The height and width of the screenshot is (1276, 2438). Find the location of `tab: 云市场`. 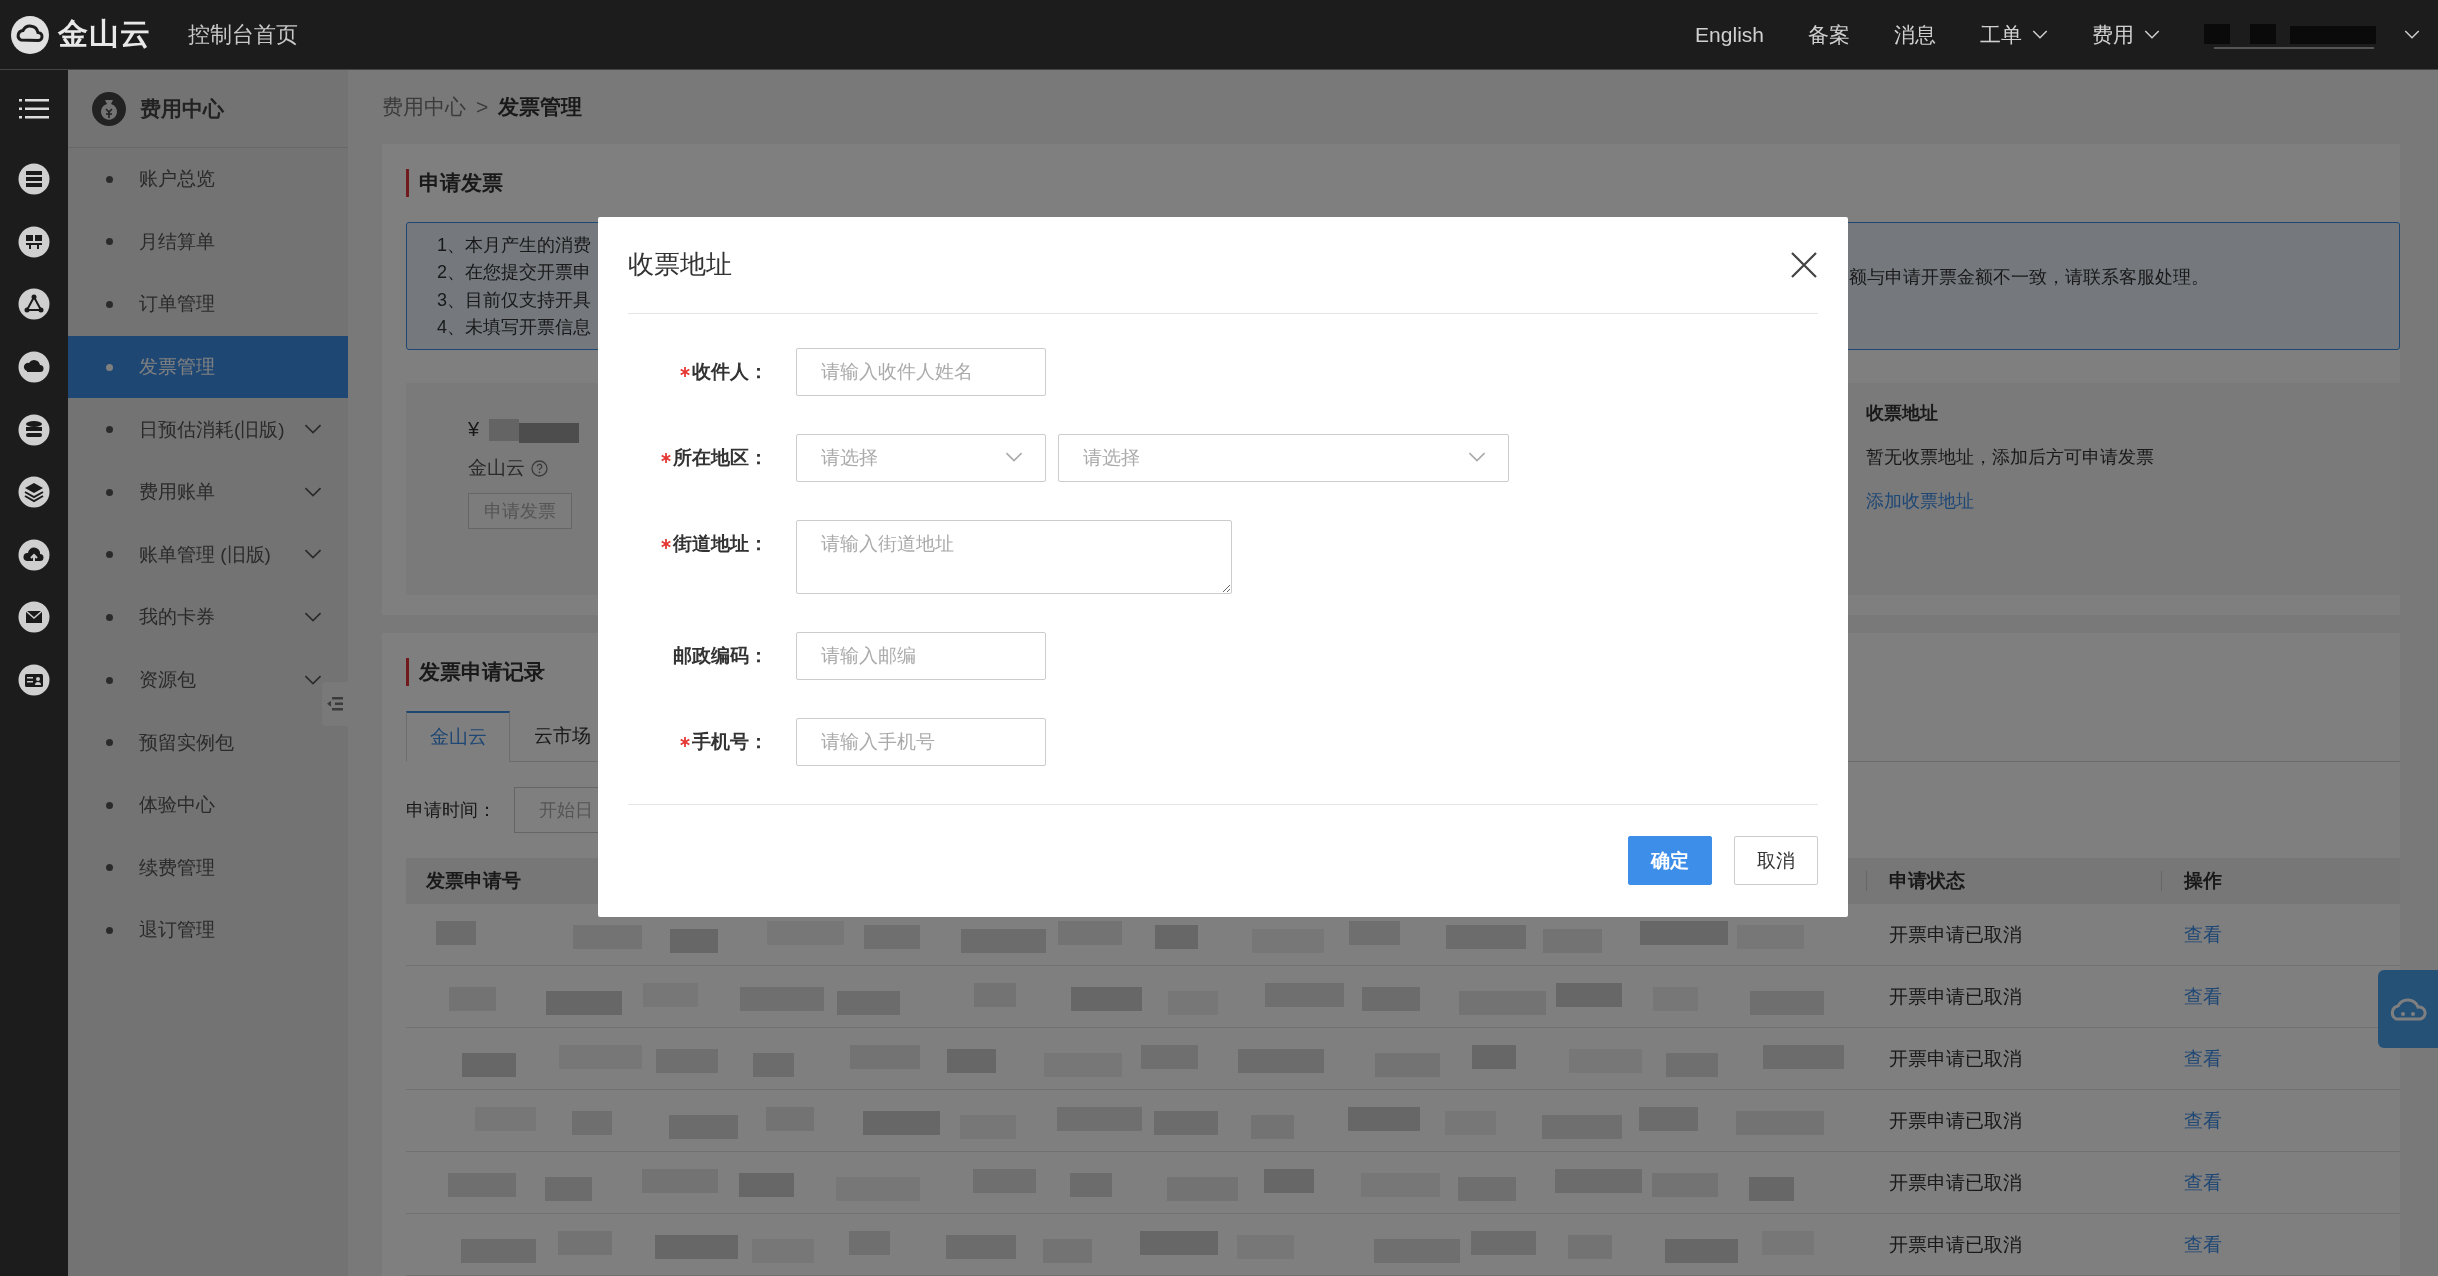

tab: 云市场 is located at coordinates (562, 736).